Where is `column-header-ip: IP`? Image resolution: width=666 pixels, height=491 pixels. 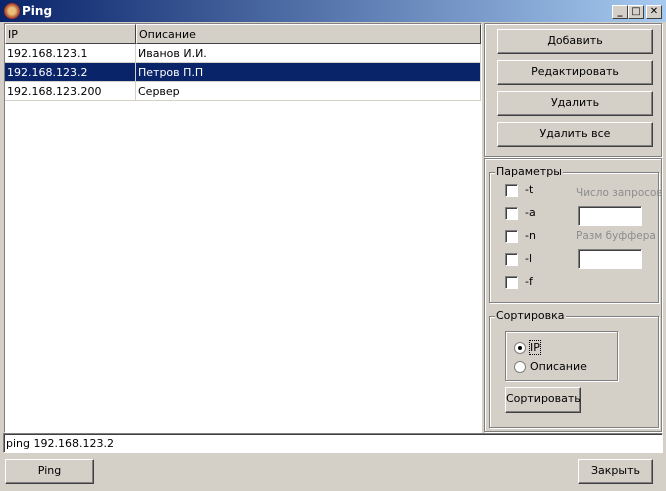
column-header-ip: IP is located at coordinates (70, 34).